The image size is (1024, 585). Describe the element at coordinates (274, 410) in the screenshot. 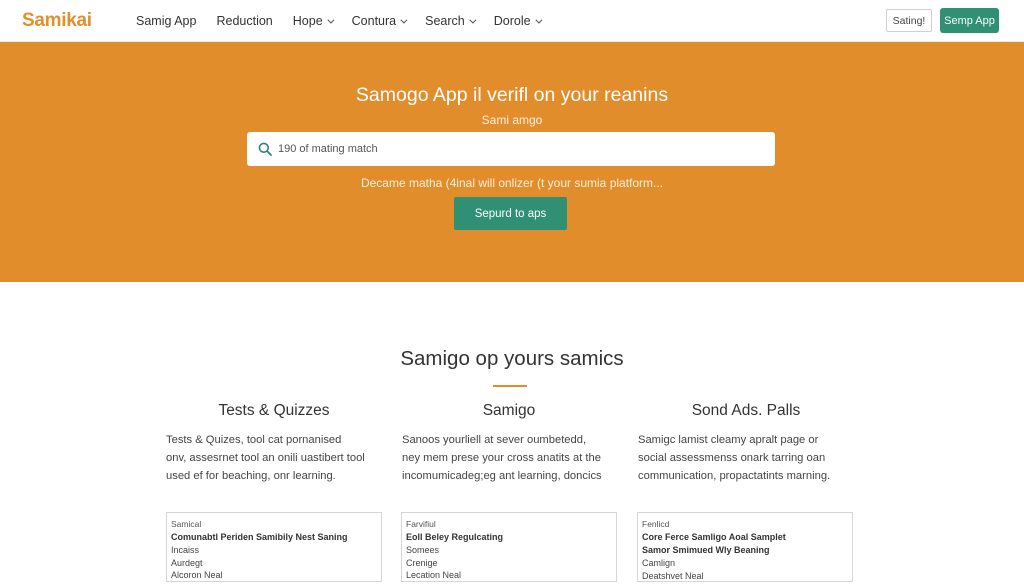

I see `feature-heading-tests: Tests & Quizzes` at that location.